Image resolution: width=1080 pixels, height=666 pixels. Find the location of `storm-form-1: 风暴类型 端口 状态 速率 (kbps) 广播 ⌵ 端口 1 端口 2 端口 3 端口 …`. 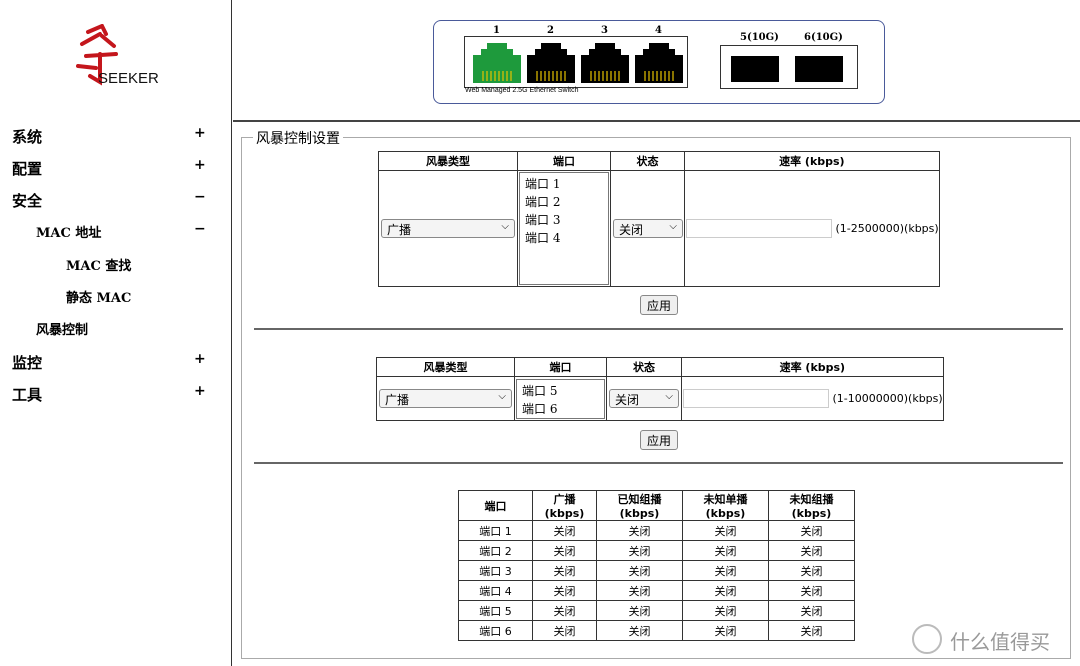

storm-form-1: 风暴类型 端口 状态 速率 (kbps) 广播 ⌵ 端口 1 端口 2 端口 3 端口 … is located at coordinates (659, 219).